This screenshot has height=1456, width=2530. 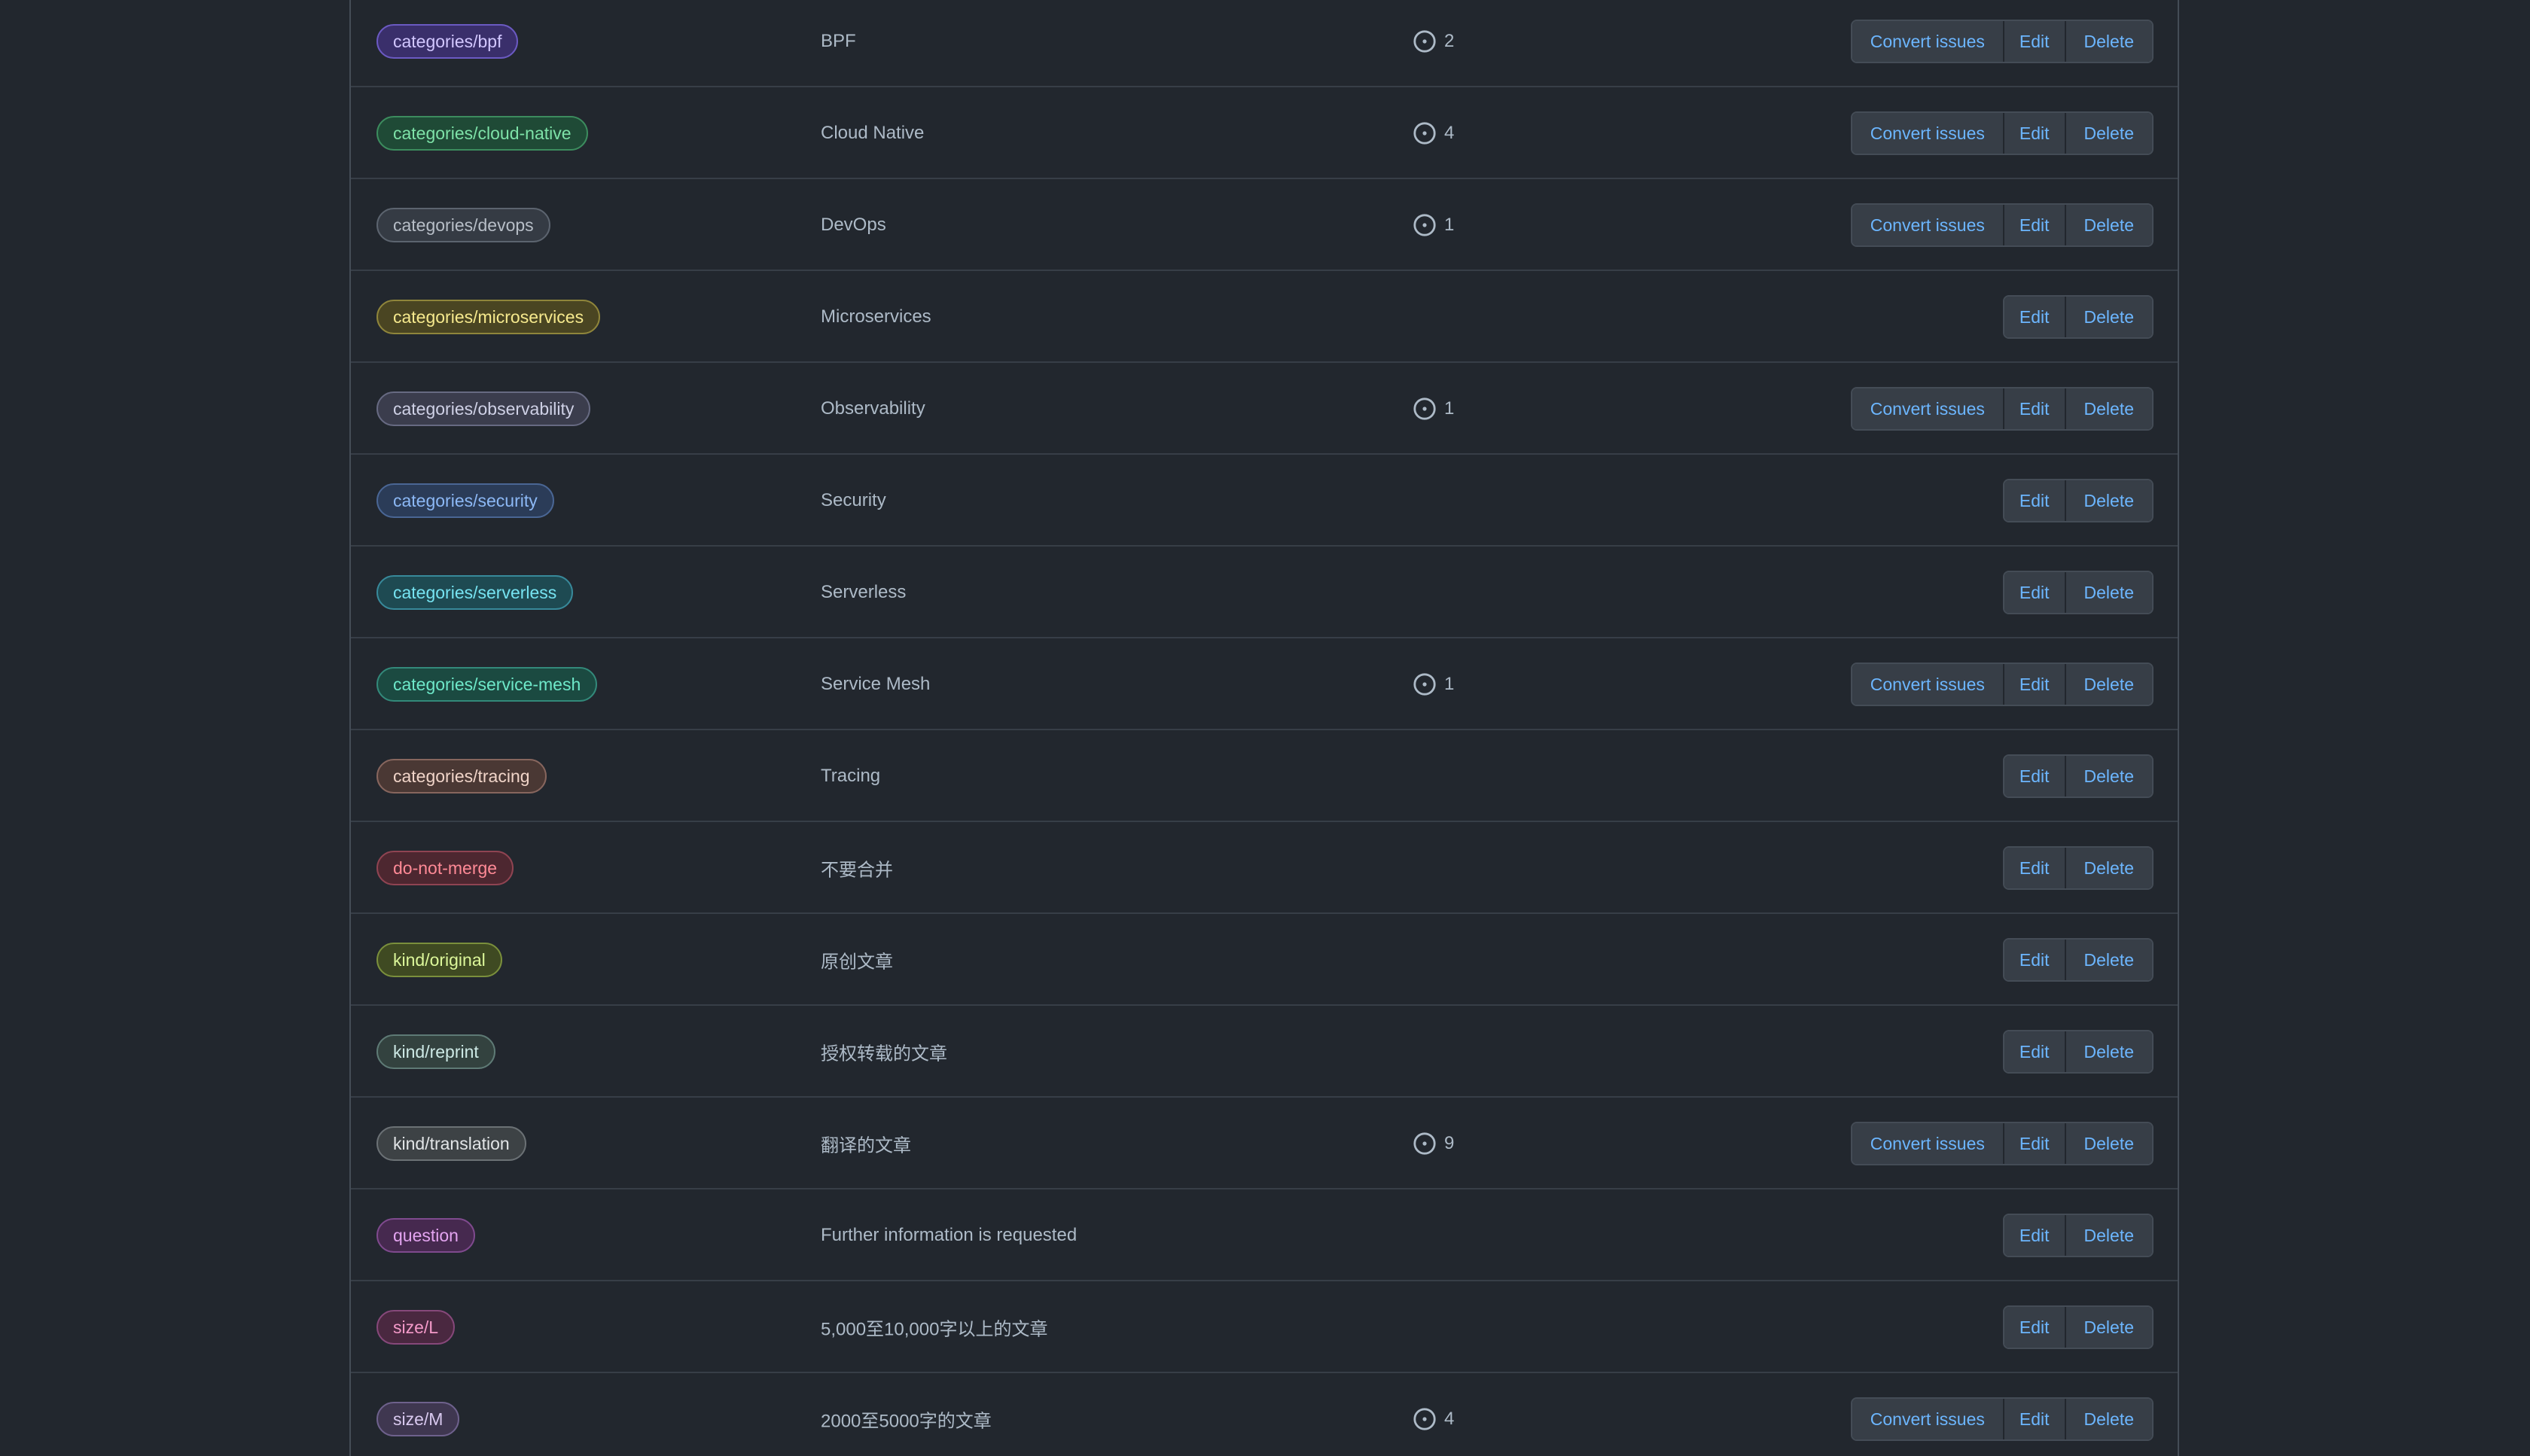 What do you see at coordinates (445, 868) in the screenshot?
I see `label-pill: do-not-merge` at bounding box center [445, 868].